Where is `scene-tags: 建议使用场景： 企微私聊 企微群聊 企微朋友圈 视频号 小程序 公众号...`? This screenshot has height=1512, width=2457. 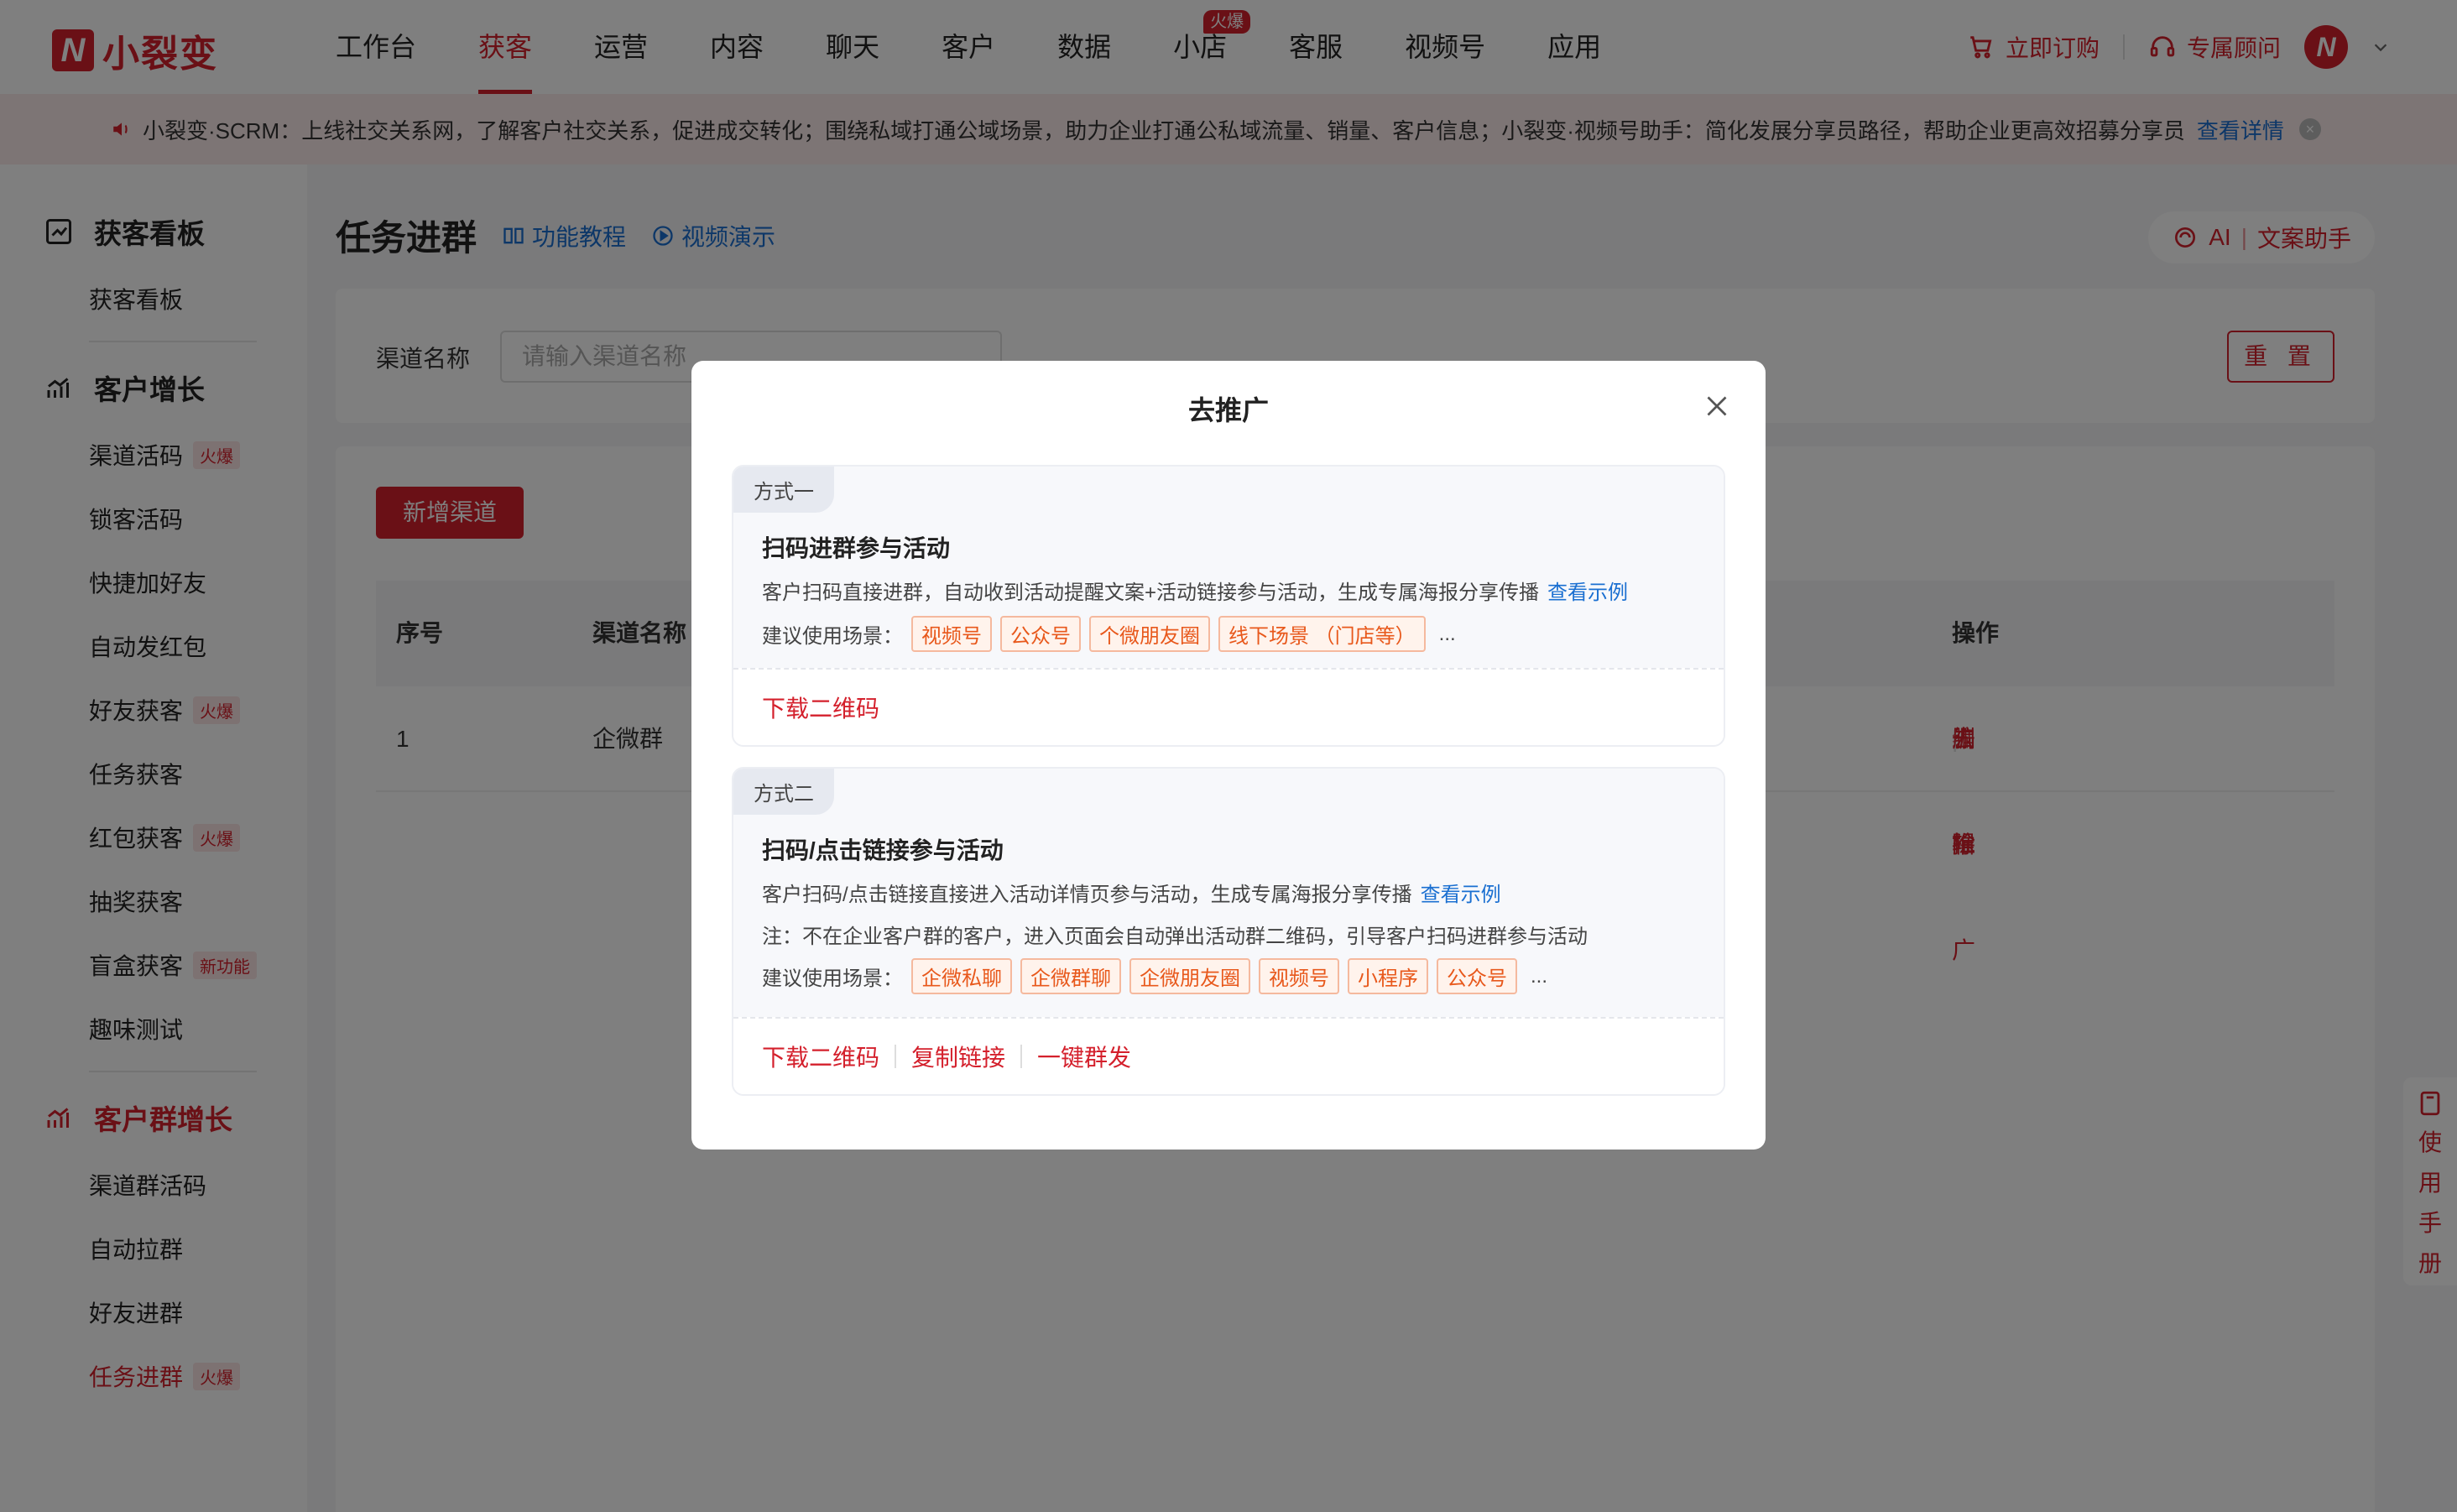 scene-tags: 建议使用场景： 企微私聊 企微群聊 企微朋友圈 视频号 小程序 公众号... is located at coordinates (1154, 976).